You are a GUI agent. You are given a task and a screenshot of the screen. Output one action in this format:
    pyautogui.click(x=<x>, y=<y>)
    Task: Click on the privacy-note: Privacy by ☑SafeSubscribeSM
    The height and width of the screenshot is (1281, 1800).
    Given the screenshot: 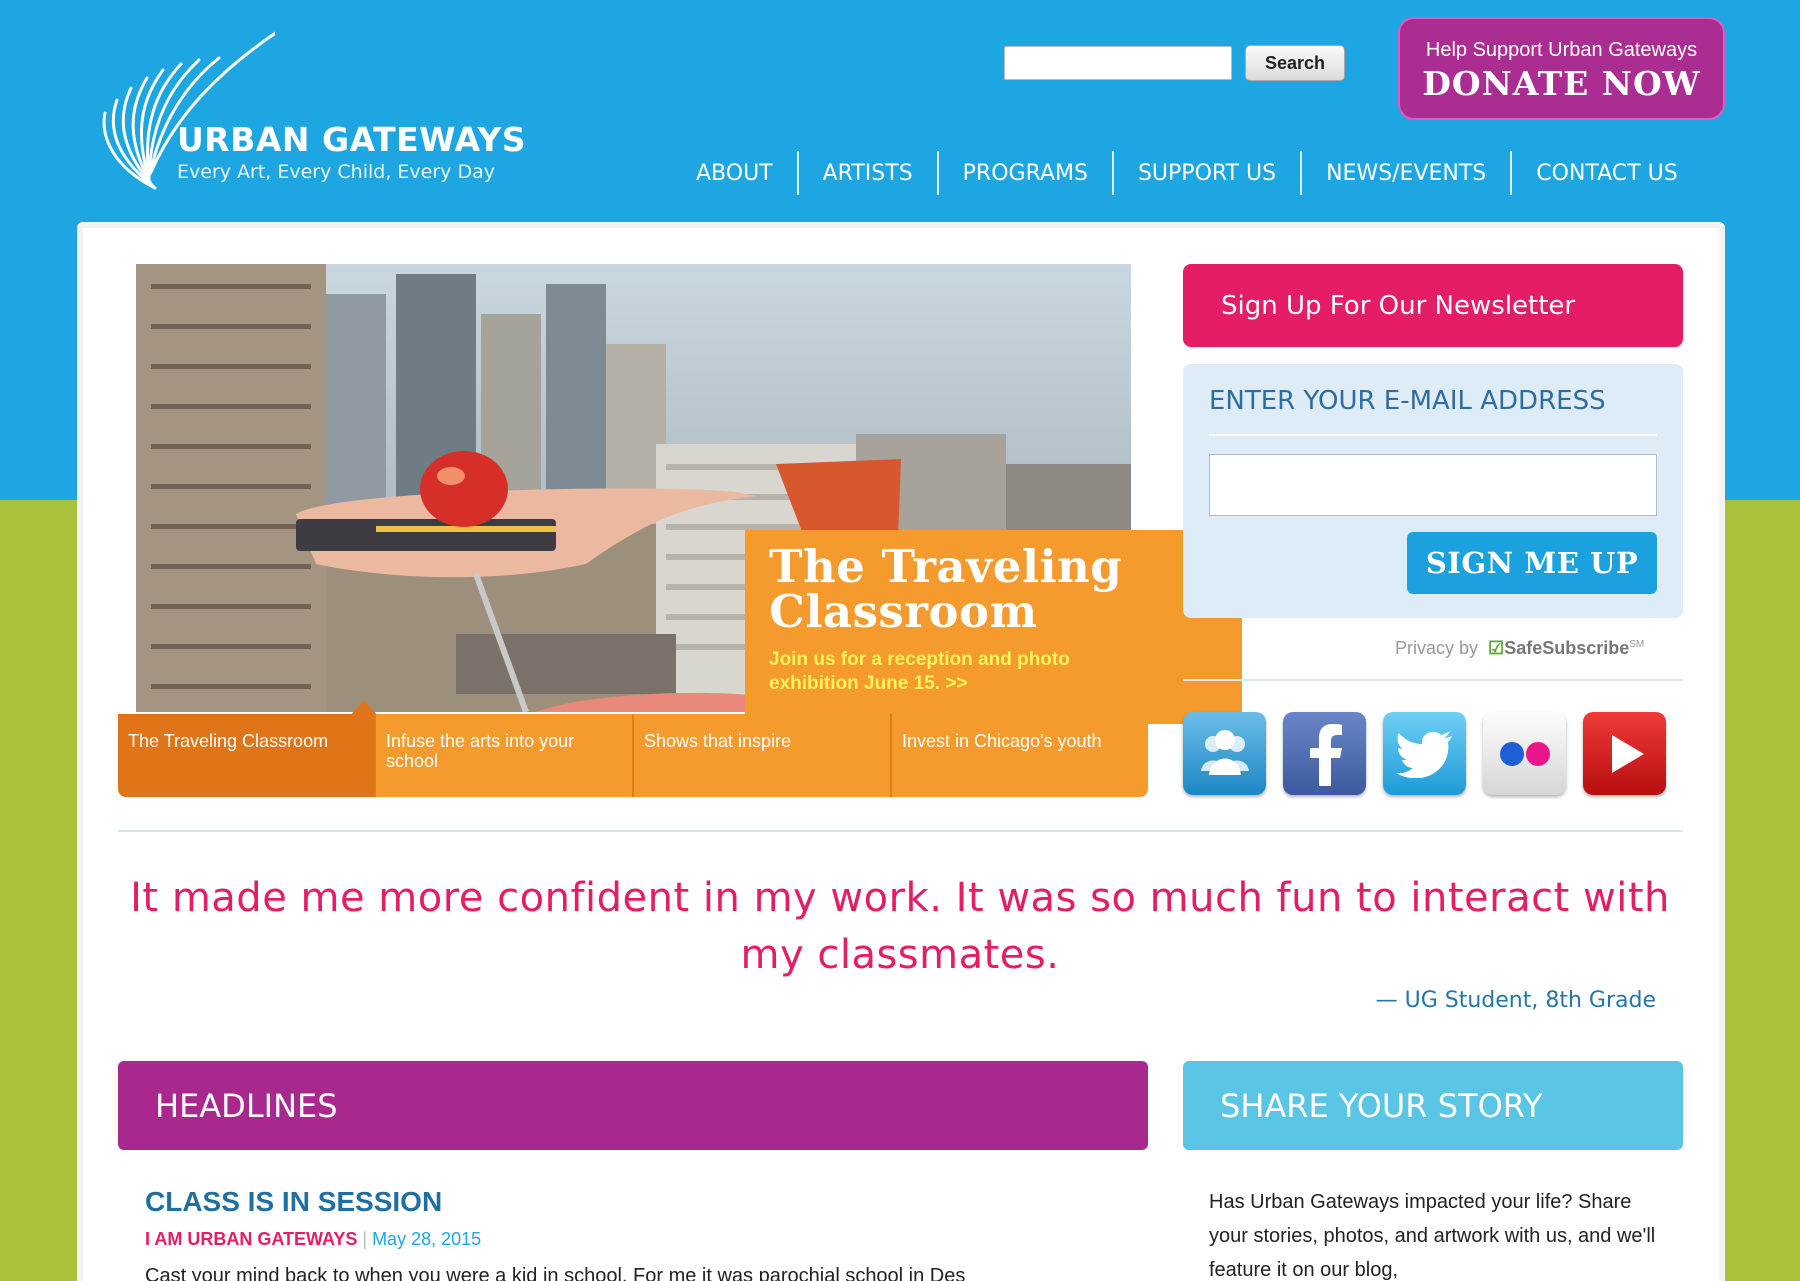 What is the action you would take?
    pyautogui.click(x=1540, y=648)
    